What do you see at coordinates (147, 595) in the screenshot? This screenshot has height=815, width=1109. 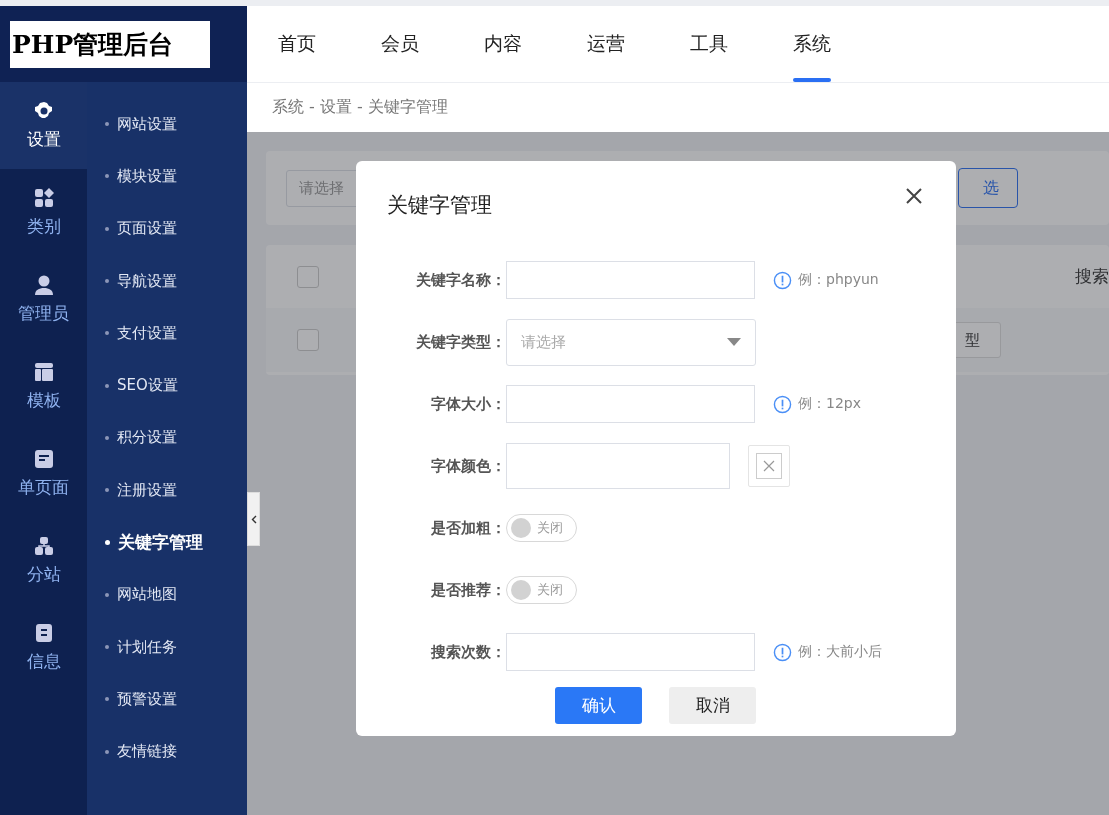 I see `submenu-item: 网站地图` at bounding box center [147, 595].